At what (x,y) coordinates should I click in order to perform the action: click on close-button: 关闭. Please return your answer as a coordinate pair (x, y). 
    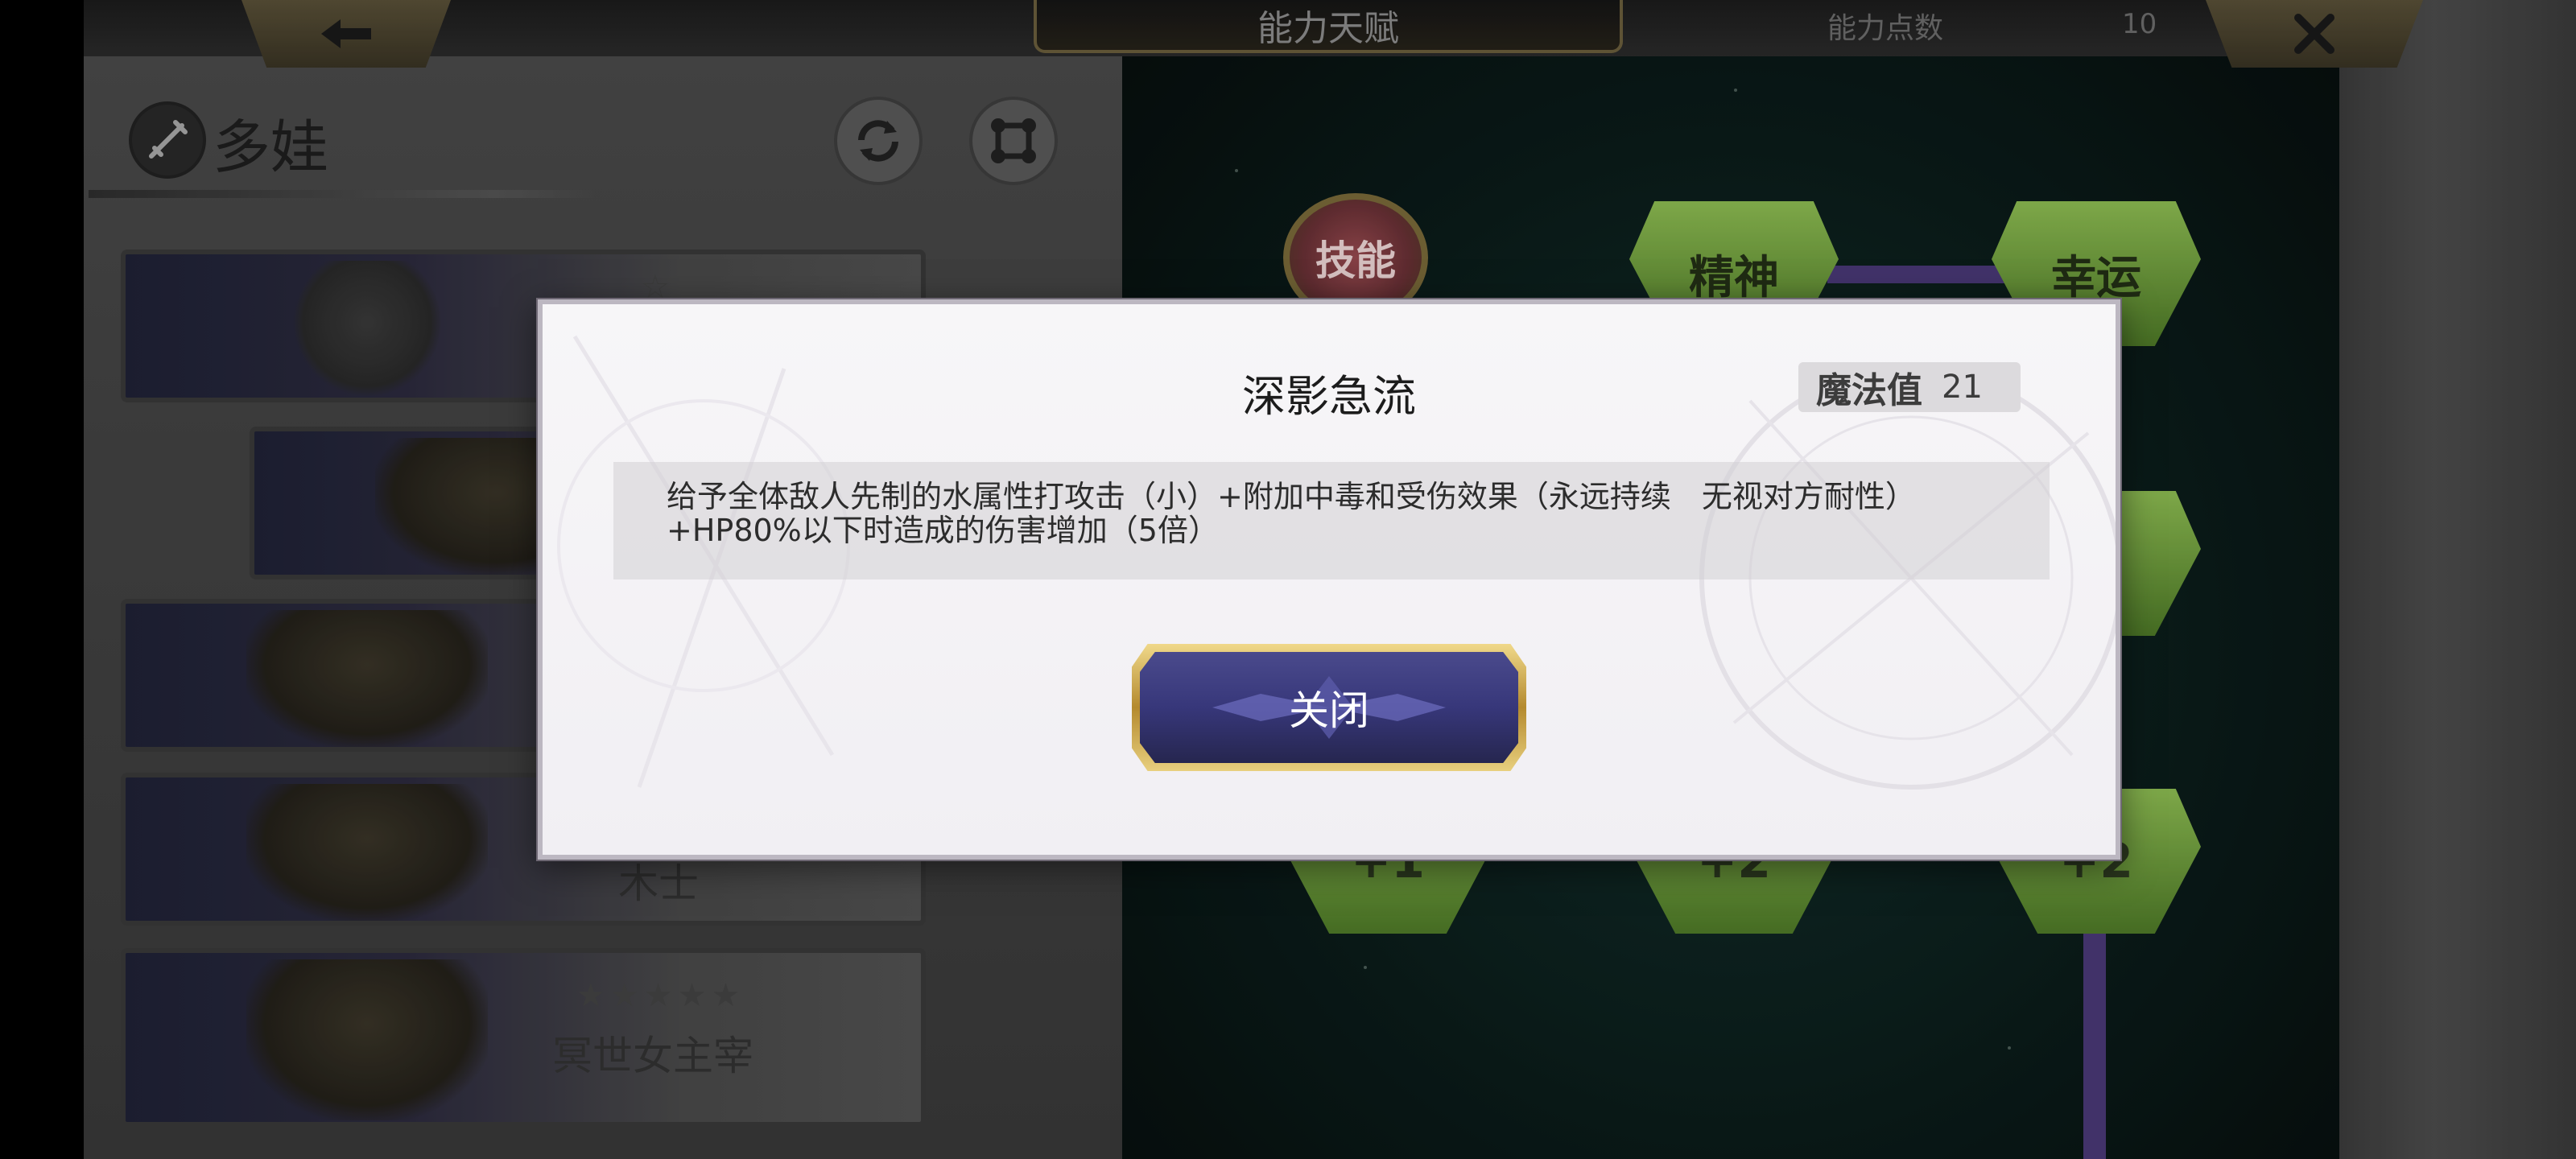
    Looking at the image, I should click on (1329, 707).